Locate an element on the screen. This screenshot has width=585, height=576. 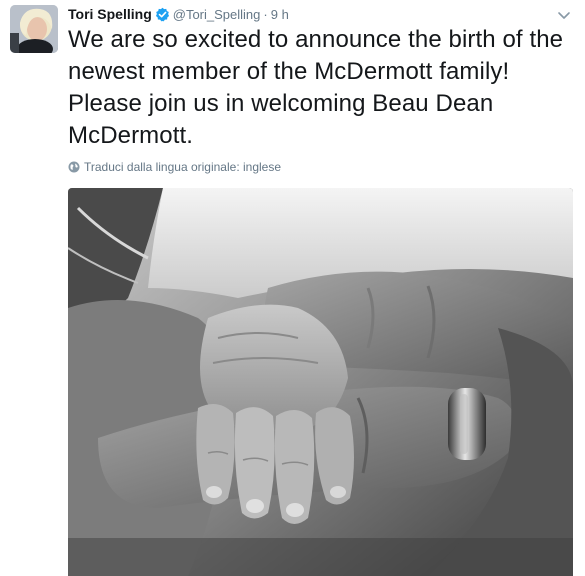
tweet-header: Tori Spelling @Tori_Spelling · 9 h is located at coordinates (178, 14).